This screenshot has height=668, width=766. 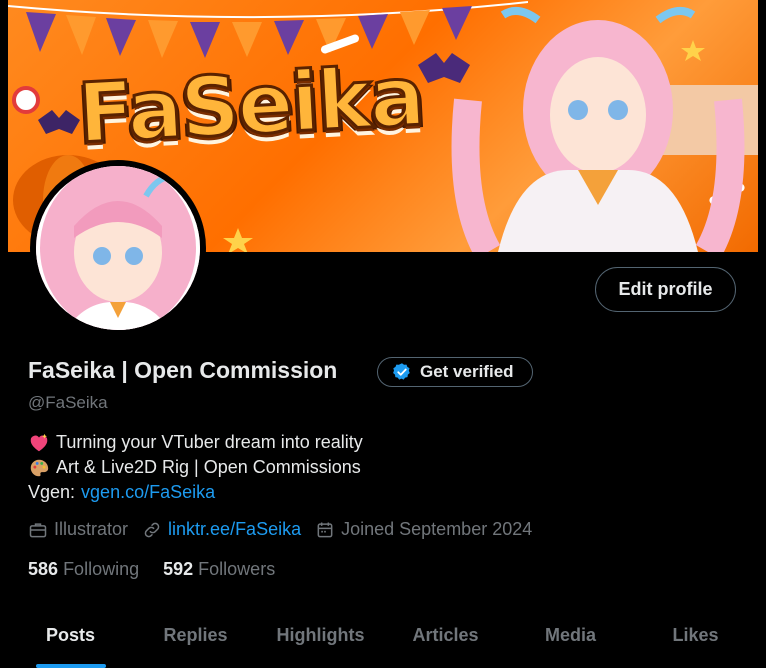 I want to click on avatar, so click(x=118, y=248).